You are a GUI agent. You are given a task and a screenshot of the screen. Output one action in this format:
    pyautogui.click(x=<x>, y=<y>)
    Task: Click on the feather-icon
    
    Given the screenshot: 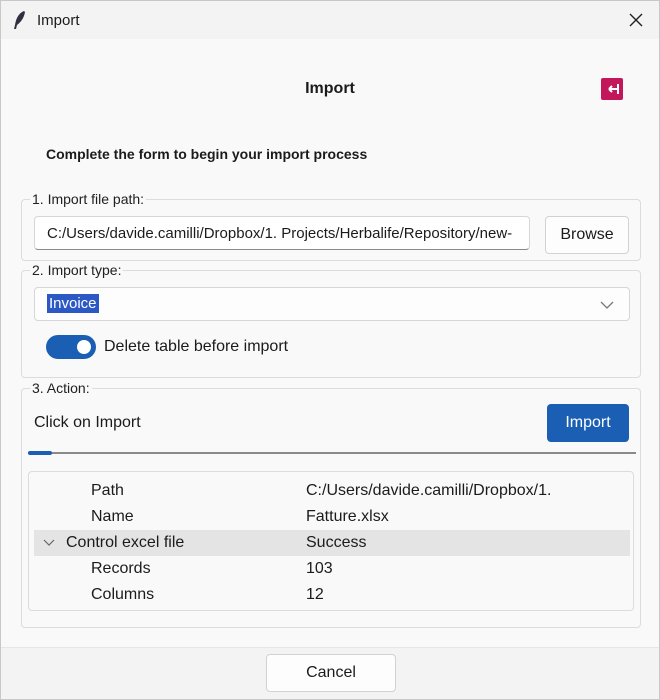 What is the action you would take?
    pyautogui.click(x=19, y=20)
    